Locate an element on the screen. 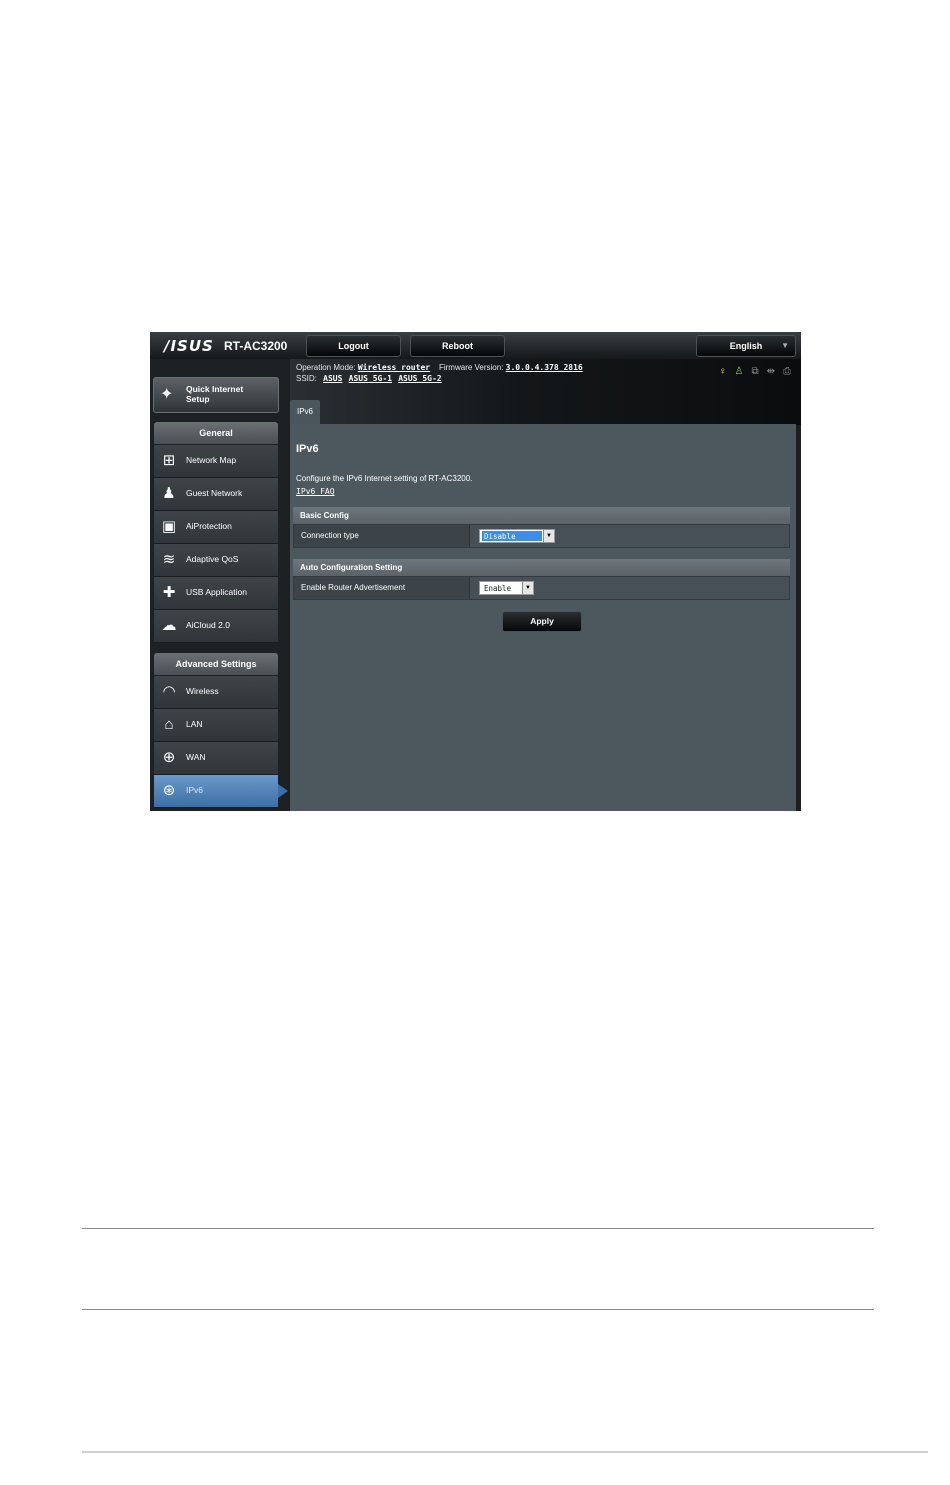 The width and height of the screenshot is (950, 1485). router-advertisement-row: Enable Router Advertisement Enable ▼ is located at coordinates (541, 588).